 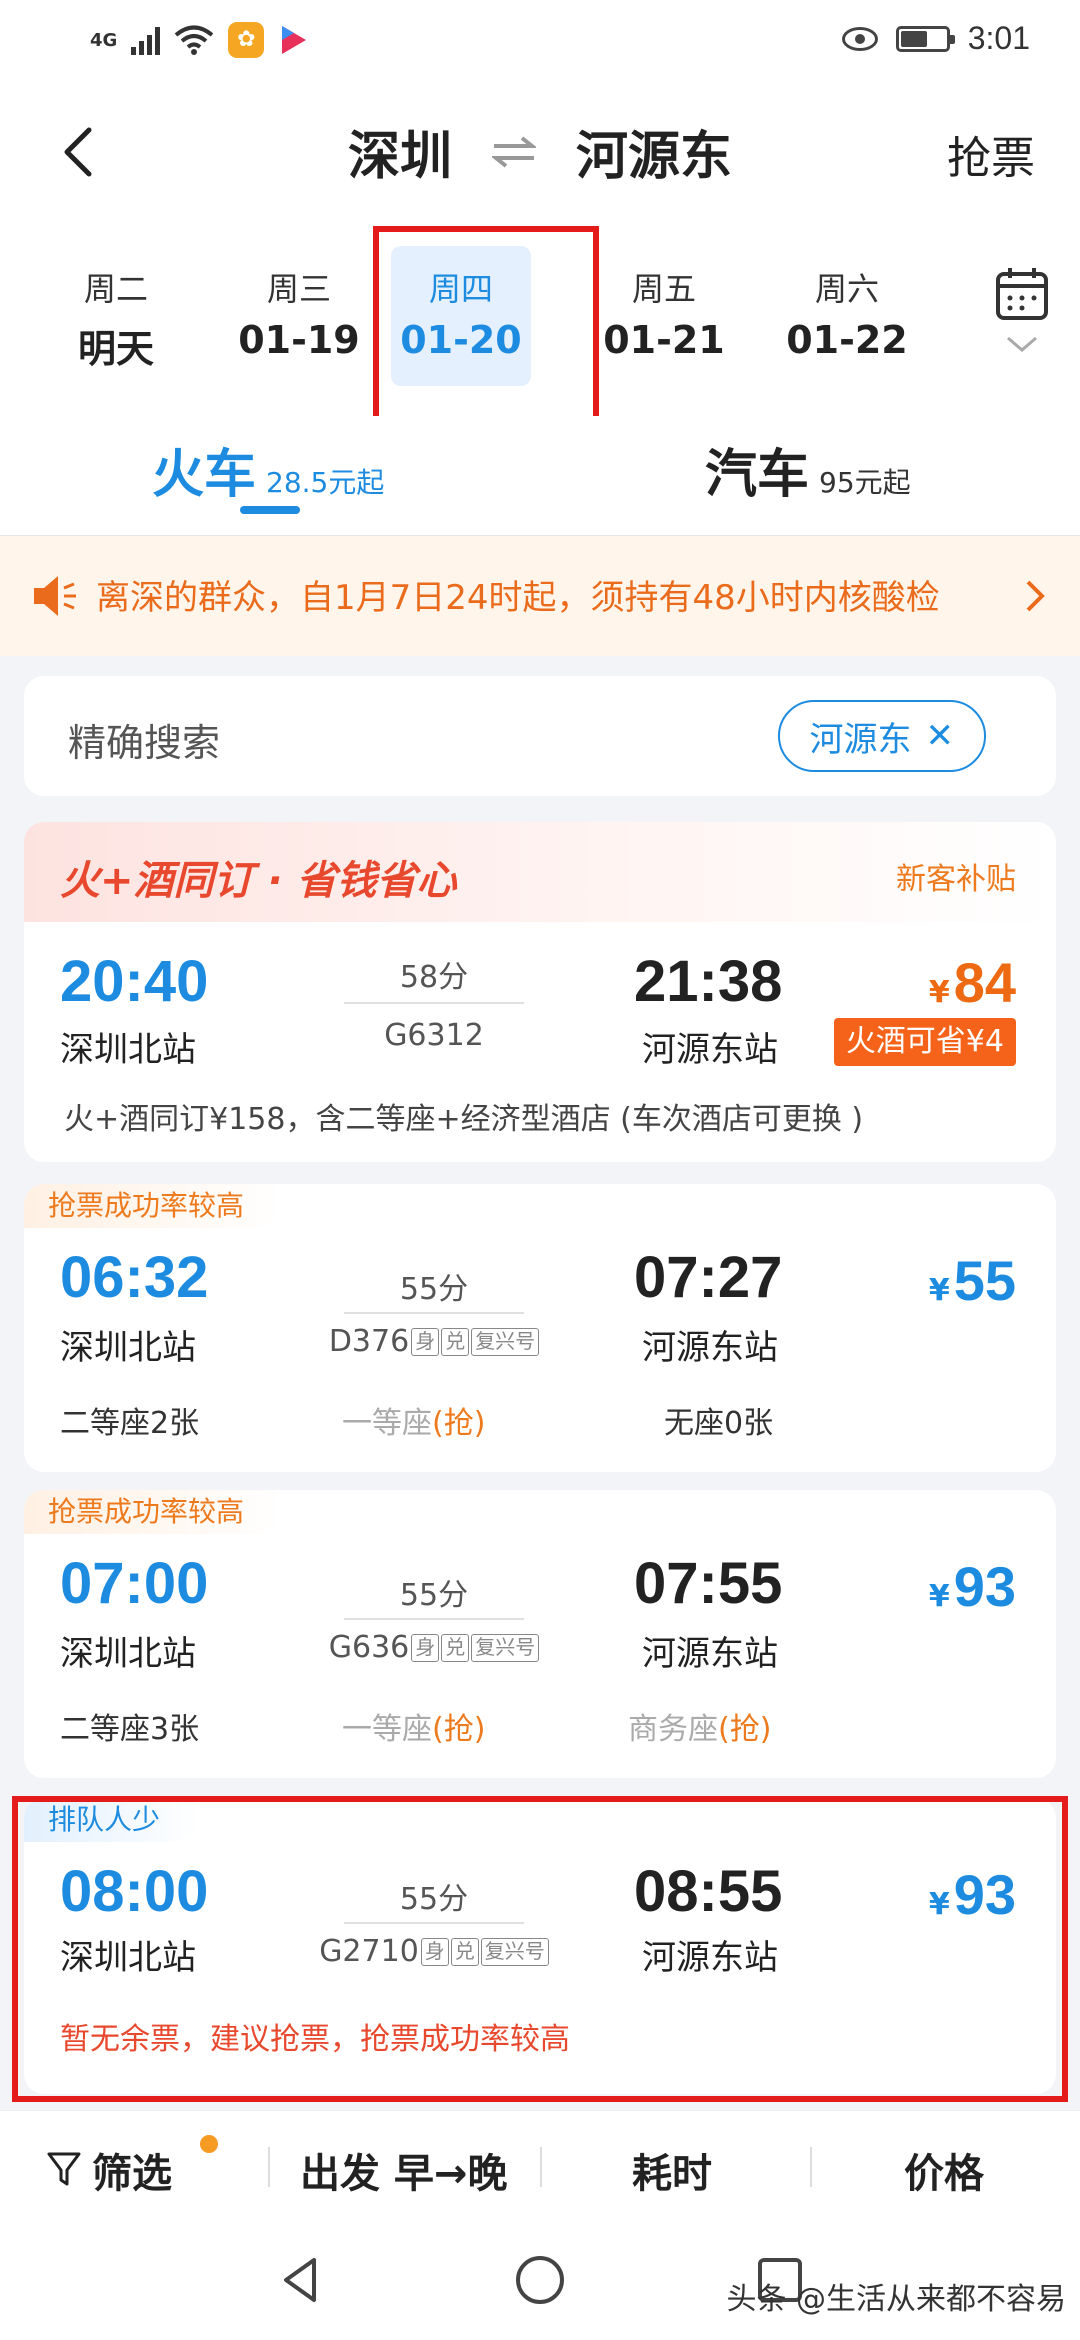 What do you see at coordinates (664, 340) in the screenshot?
I see `date-value: 01-21` at bounding box center [664, 340].